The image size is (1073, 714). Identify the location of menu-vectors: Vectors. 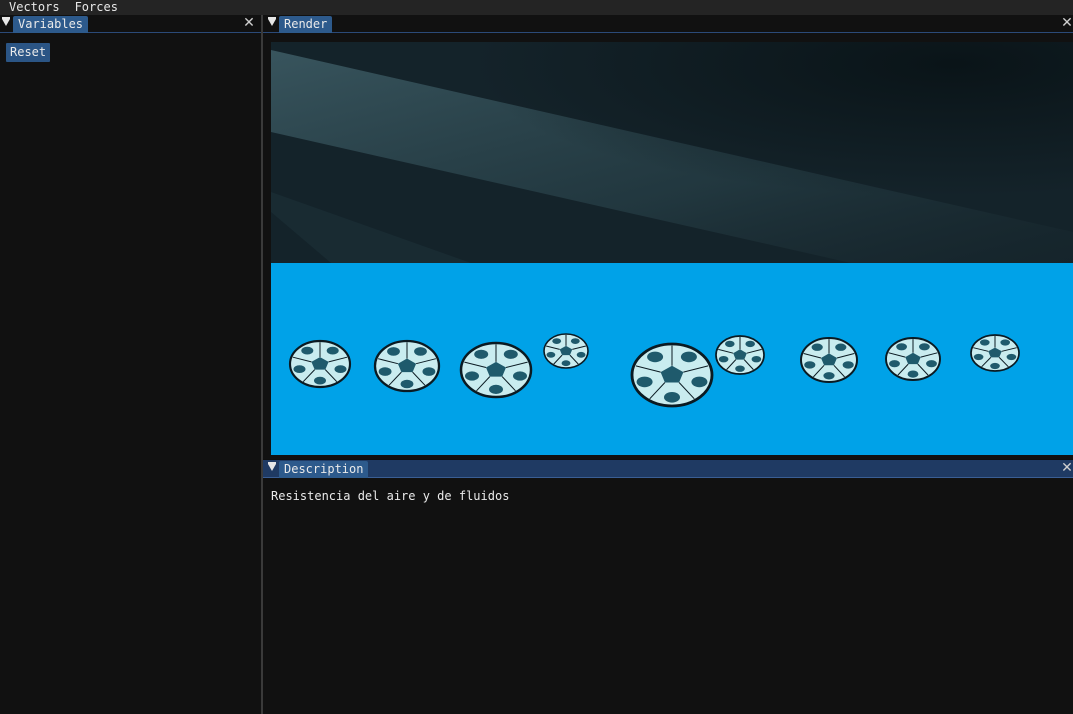
(30, 7).